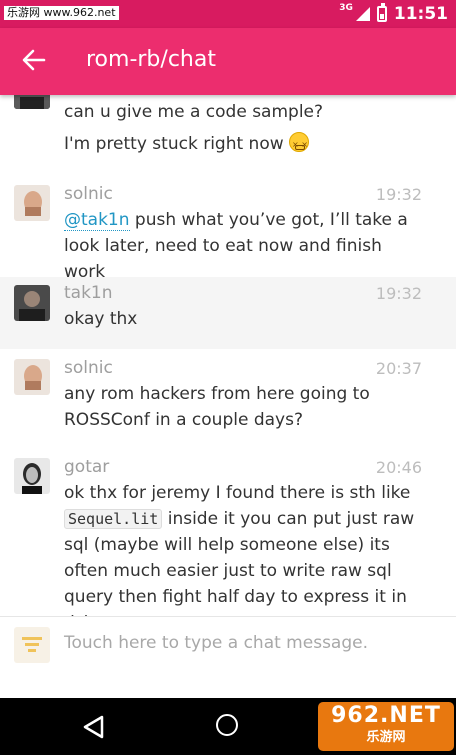 The width and height of the screenshot is (456, 755). I want to click on back-button, so click(34, 60).